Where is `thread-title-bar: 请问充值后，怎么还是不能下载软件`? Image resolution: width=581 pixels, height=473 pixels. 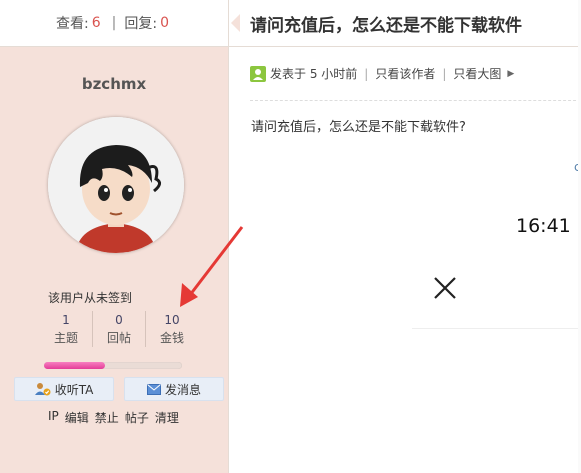
thread-title-bar: 请问充值后，怎么还是不能下载软件 is located at coordinates (405, 23).